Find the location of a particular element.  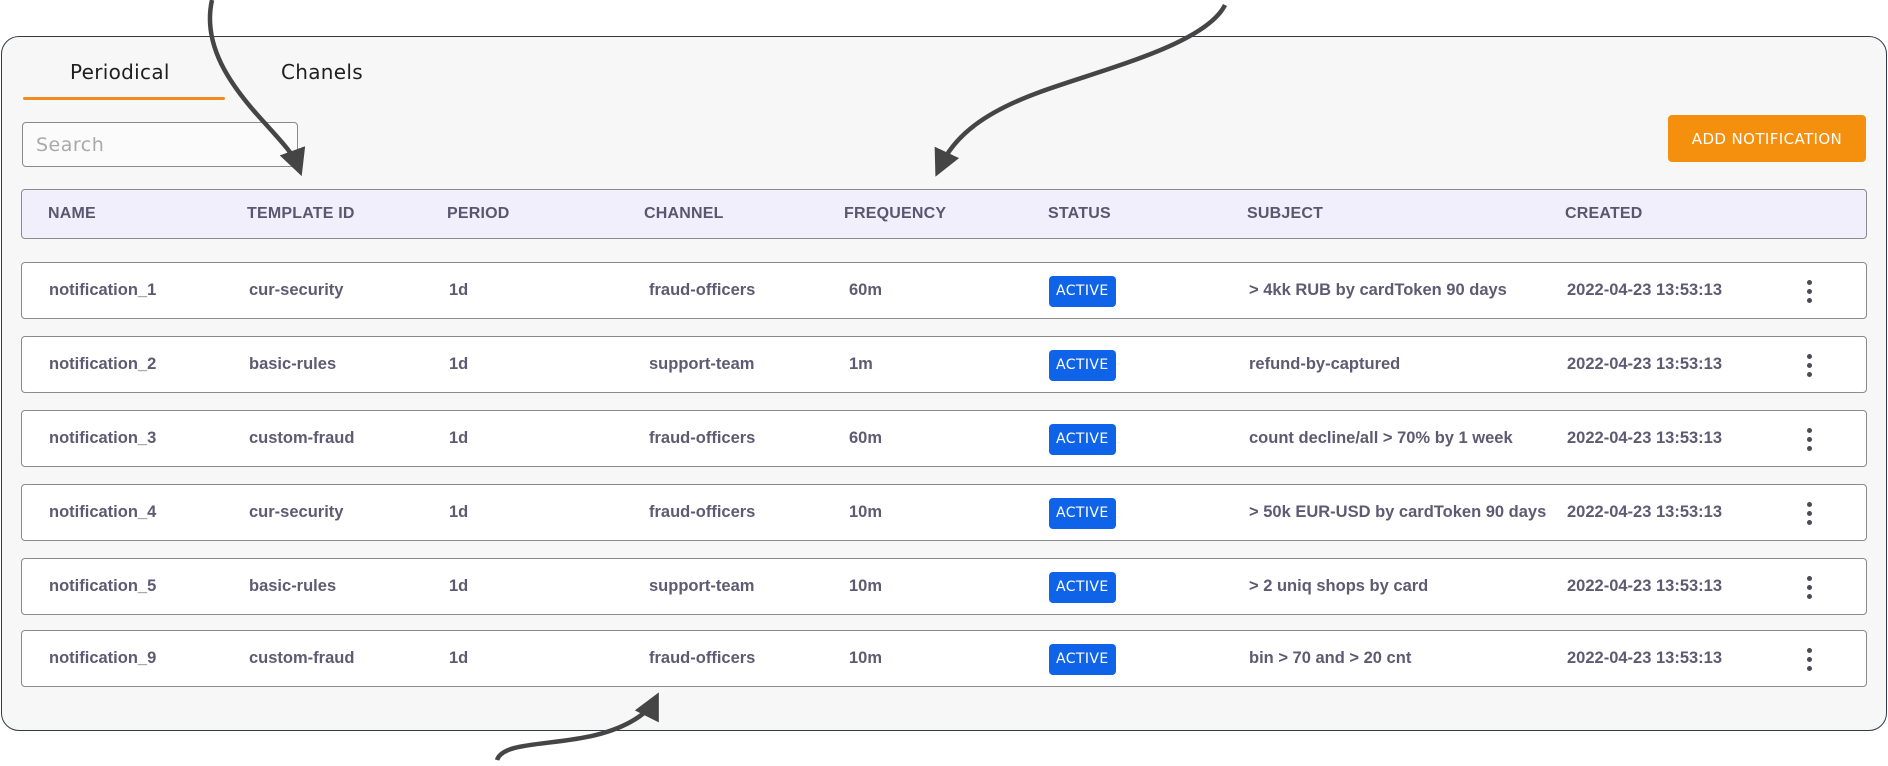

cell-name: notification_5 is located at coordinates (103, 586).